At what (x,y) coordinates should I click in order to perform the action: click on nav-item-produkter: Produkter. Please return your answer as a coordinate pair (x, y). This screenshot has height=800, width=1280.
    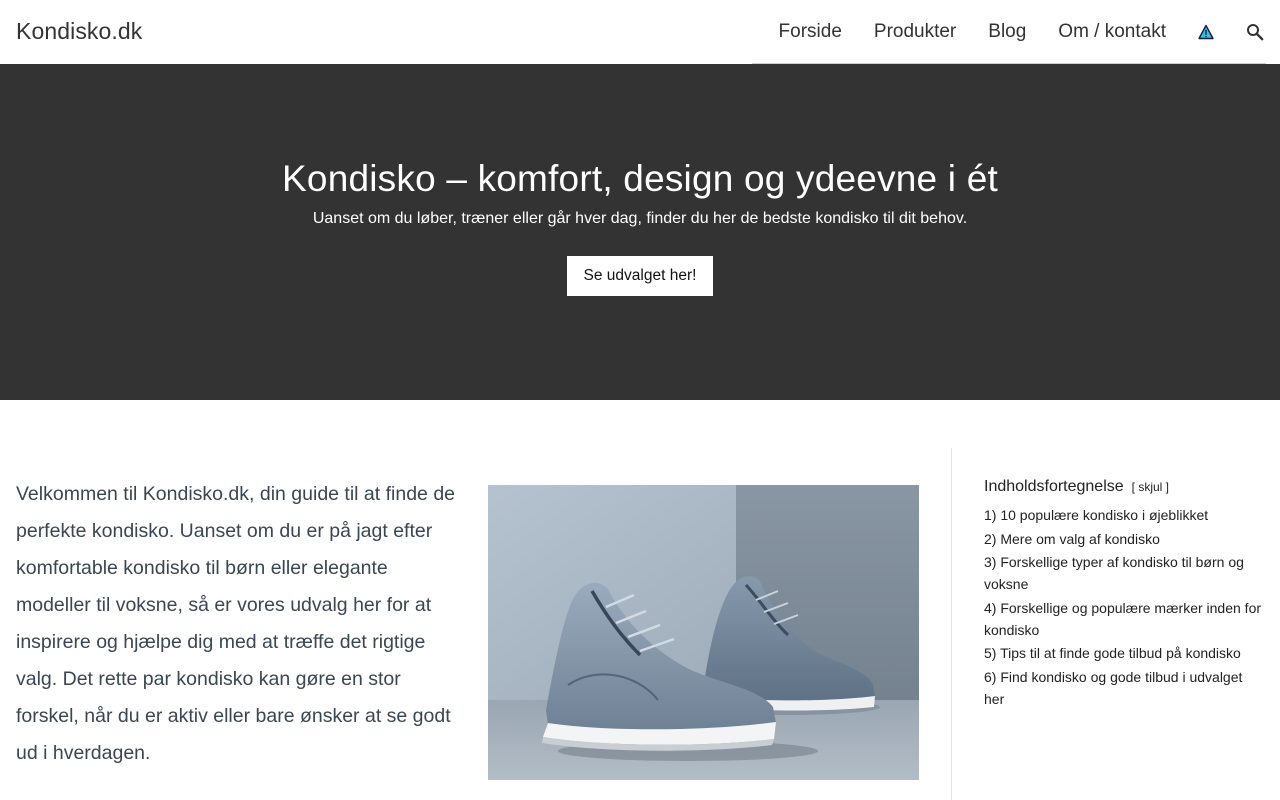
    Looking at the image, I should click on (915, 32).